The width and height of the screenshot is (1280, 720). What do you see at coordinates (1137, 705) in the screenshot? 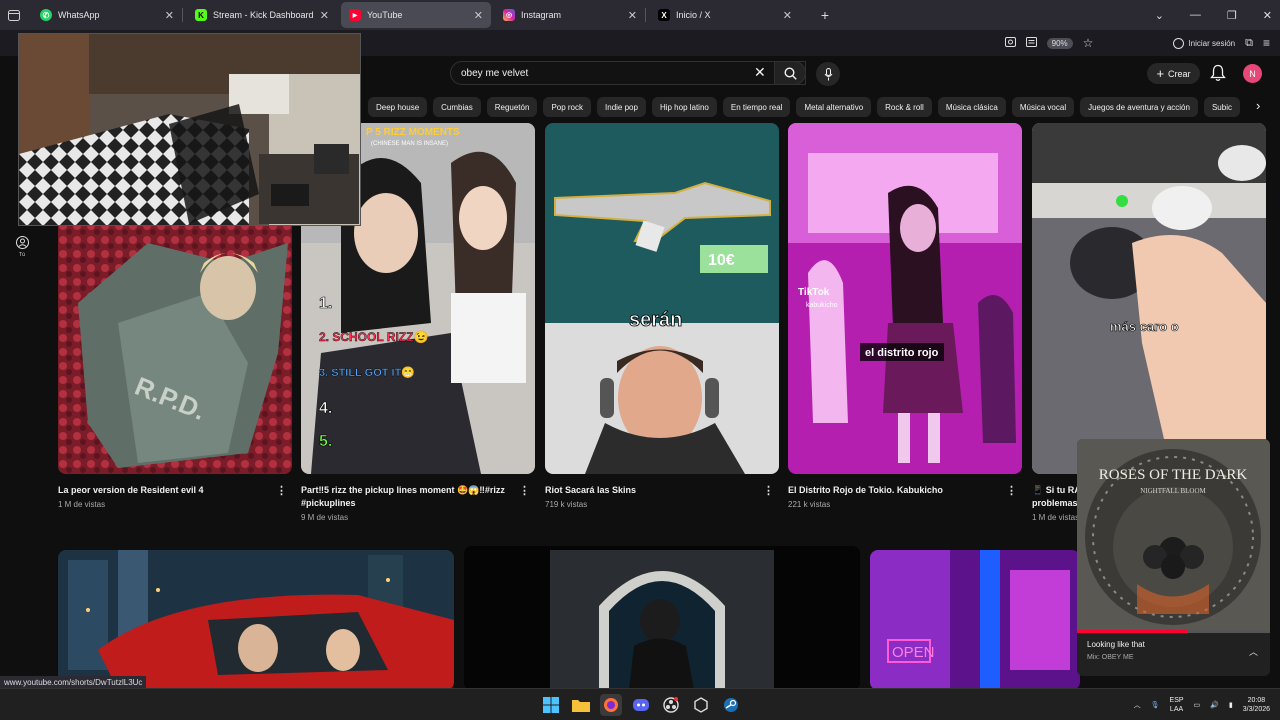
I see `tray-overflow-icon: ︿` at bounding box center [1137, 705].